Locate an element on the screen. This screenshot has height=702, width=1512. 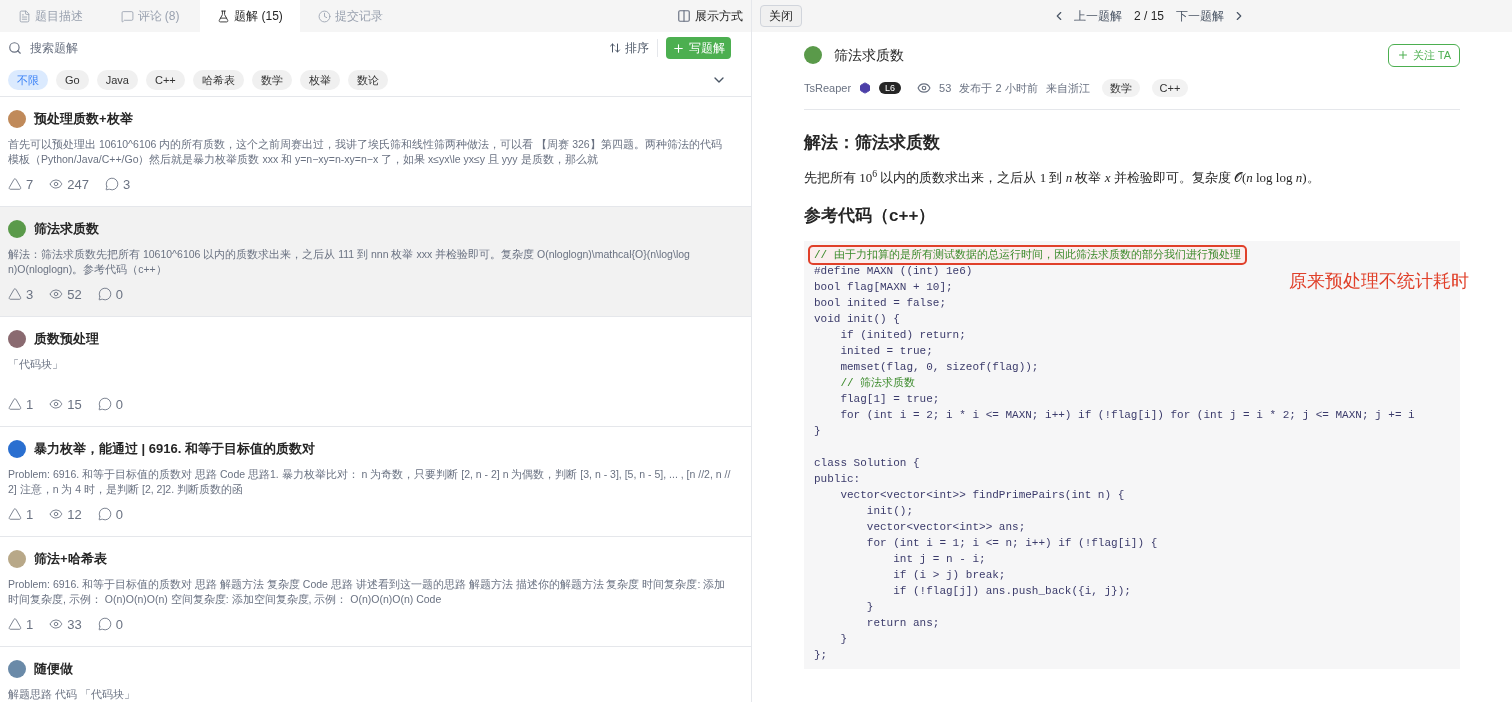
code-line: return ans; is located at coordinates (903, 623).